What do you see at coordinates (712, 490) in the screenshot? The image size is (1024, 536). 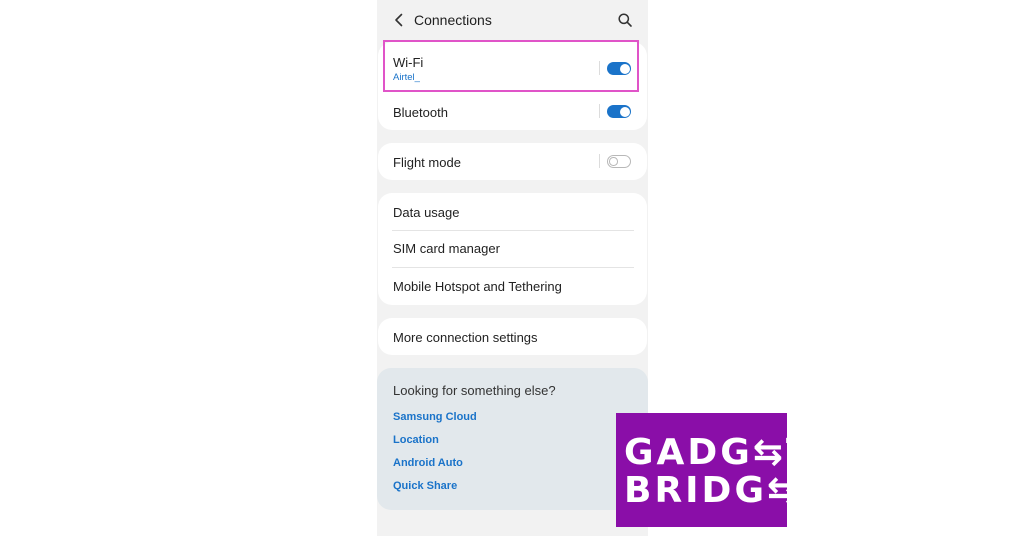 I see `logo-text-line2: BRIDG⇆` at bounding box center [712, 490].